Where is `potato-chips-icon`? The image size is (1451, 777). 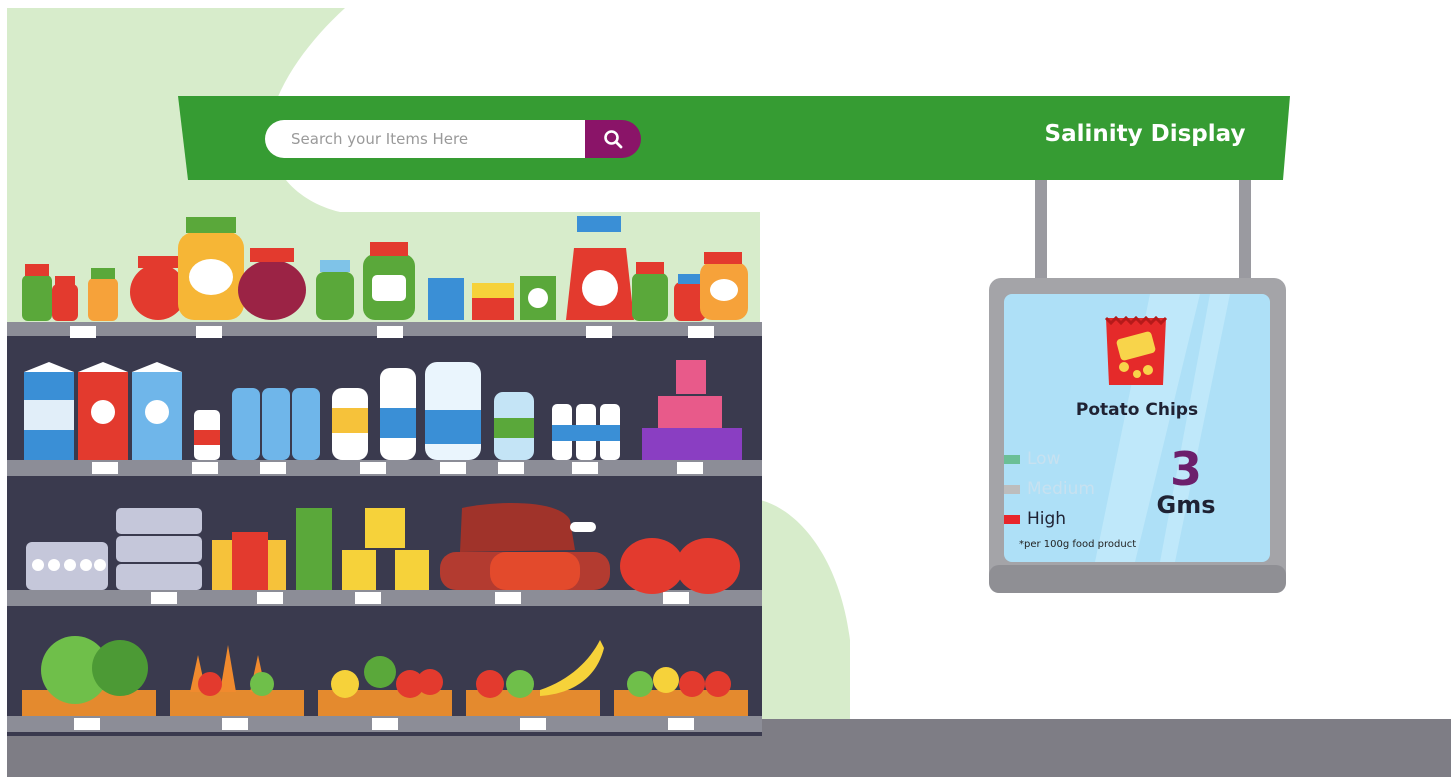
potato-chips-icon is located at coordinates (1136, 350).